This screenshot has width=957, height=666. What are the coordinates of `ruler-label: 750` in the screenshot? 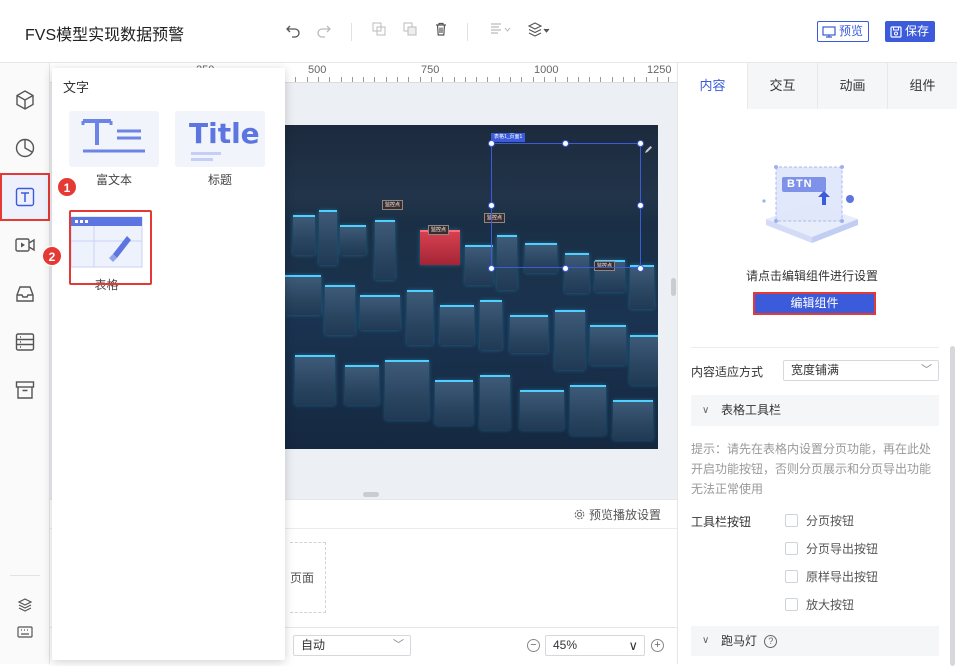 It's located at (430, 70).